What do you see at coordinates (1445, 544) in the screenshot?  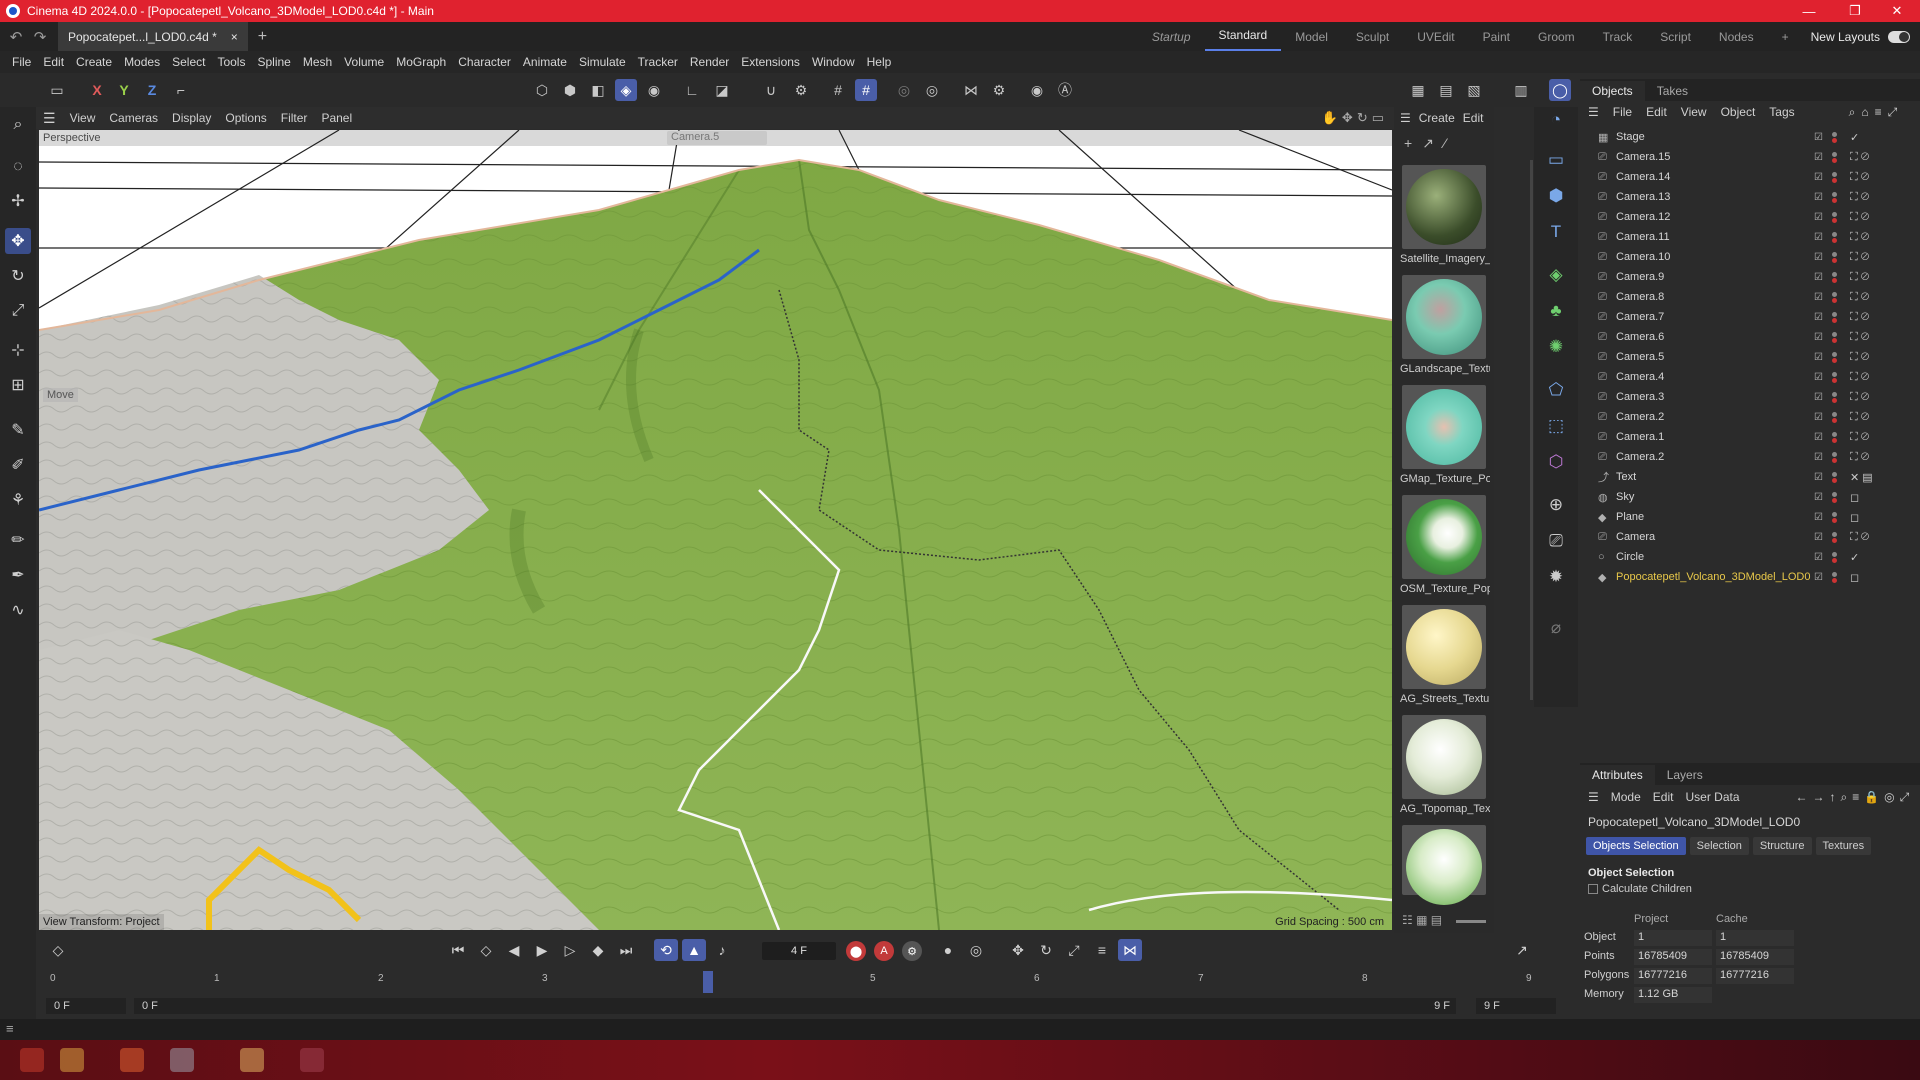 I see `material-swatch: OSM_Texture_Pop` at bounding box center [1445, 544].